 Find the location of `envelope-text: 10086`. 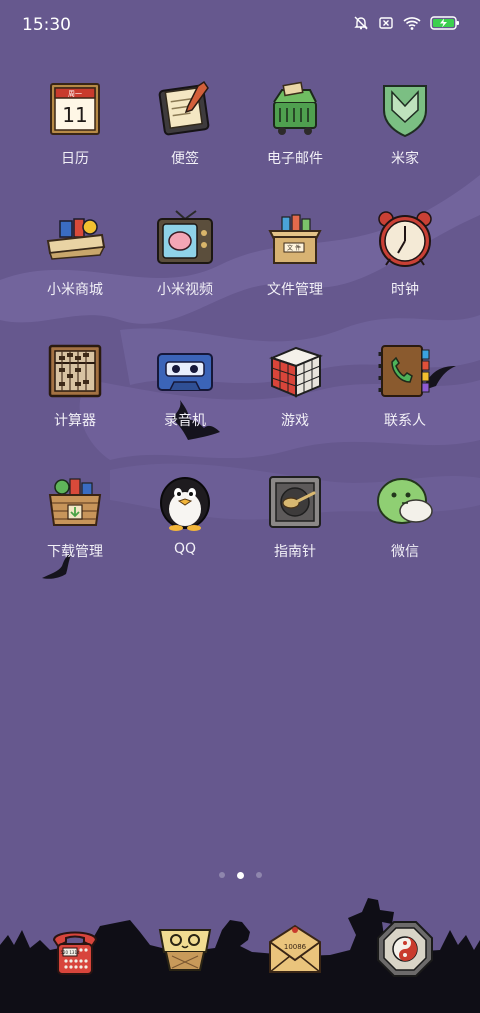

envelope-text: 10086 is located at coordinates (295, 947).